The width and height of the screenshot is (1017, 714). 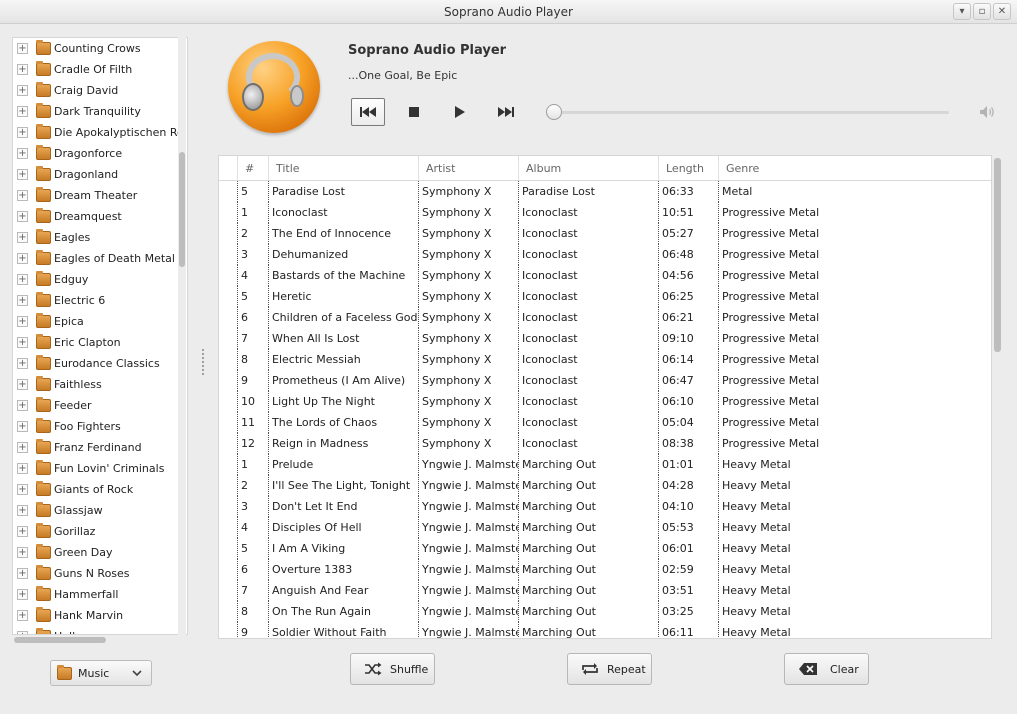 What do you see at coordinates (100, 90) in the screenshot?
I see `artist-tree-item: + Craig David` at bounding box center [100, 90].